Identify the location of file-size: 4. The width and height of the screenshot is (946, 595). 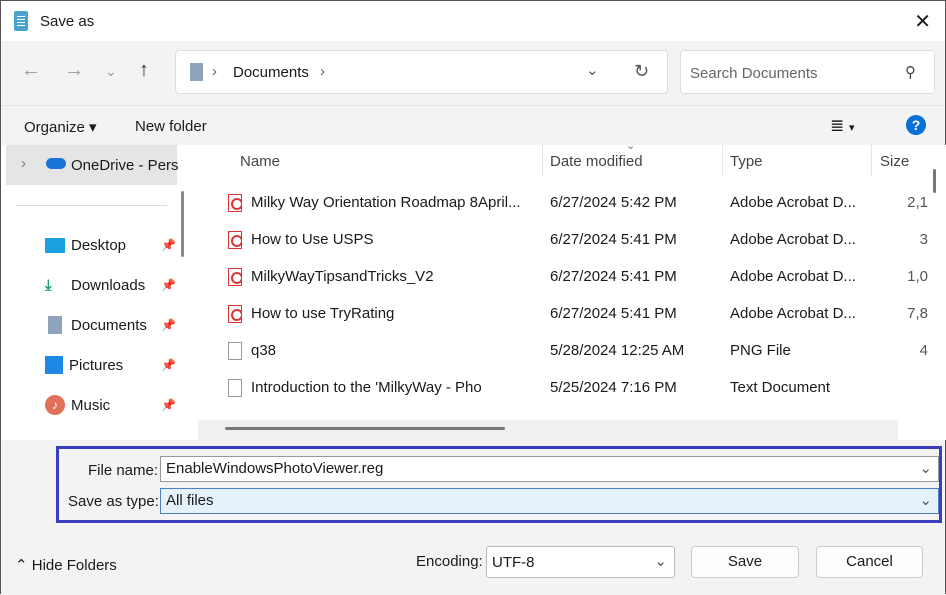
(923, 350).